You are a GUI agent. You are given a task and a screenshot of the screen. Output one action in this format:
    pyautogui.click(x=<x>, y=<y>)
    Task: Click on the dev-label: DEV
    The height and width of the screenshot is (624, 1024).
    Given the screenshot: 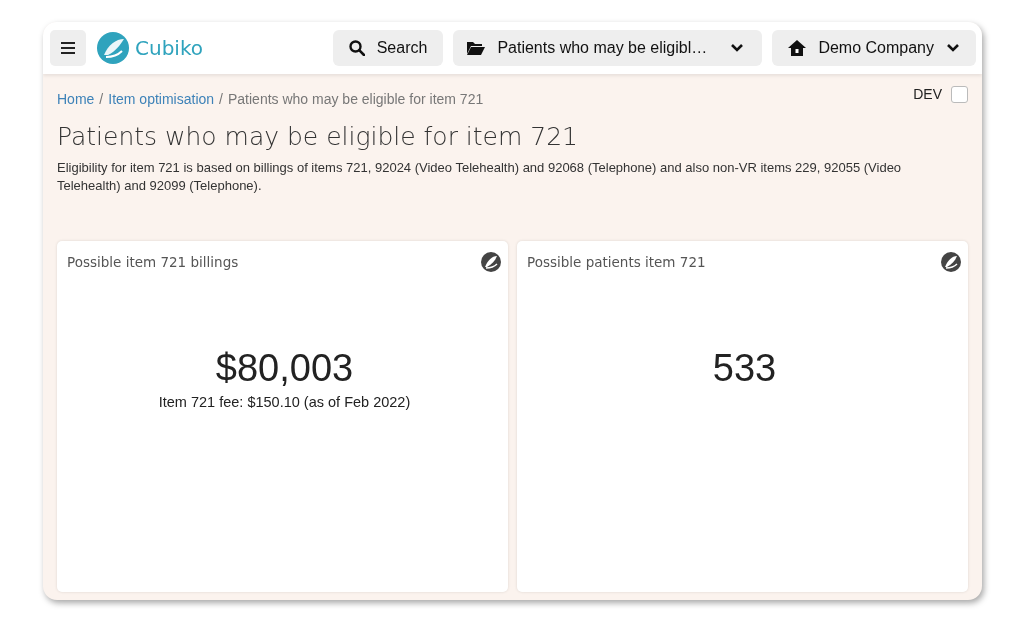 What is the action you would take?
    pyautogui.click(x=927, y=94)
    